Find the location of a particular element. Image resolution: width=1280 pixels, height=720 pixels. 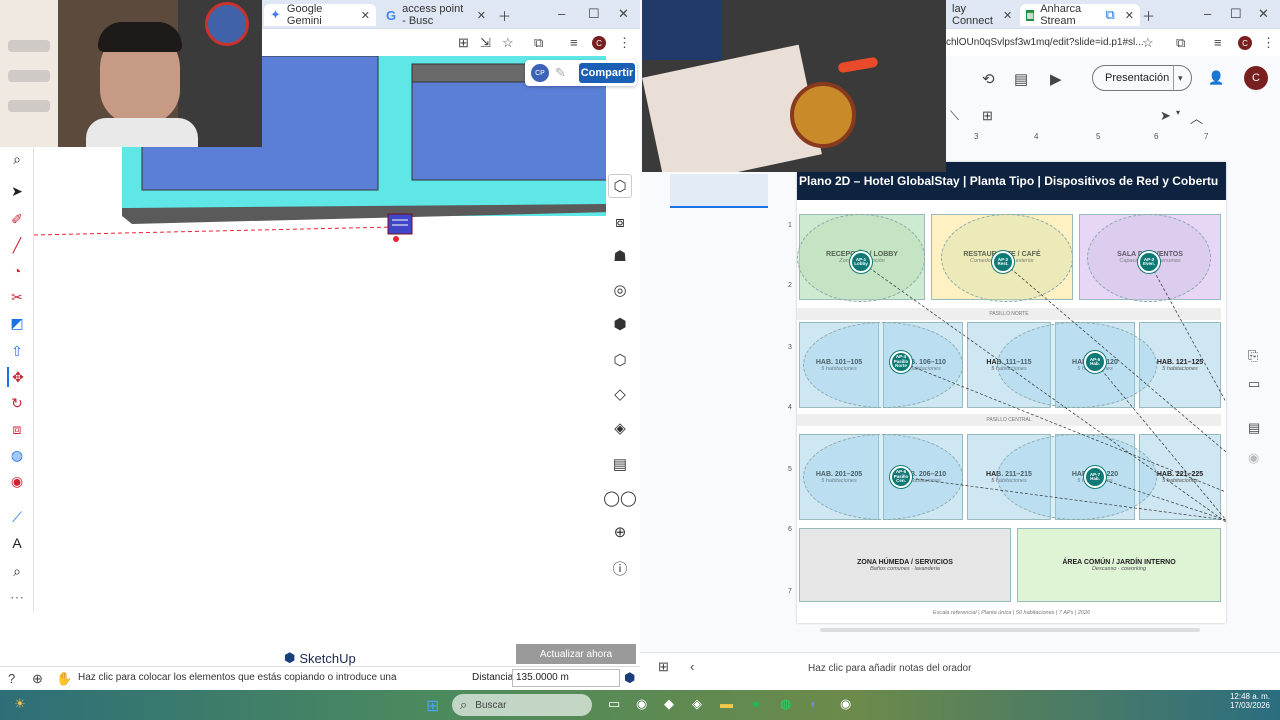

select-arrow-icon: ➤ is located at coordinates (17, 191).